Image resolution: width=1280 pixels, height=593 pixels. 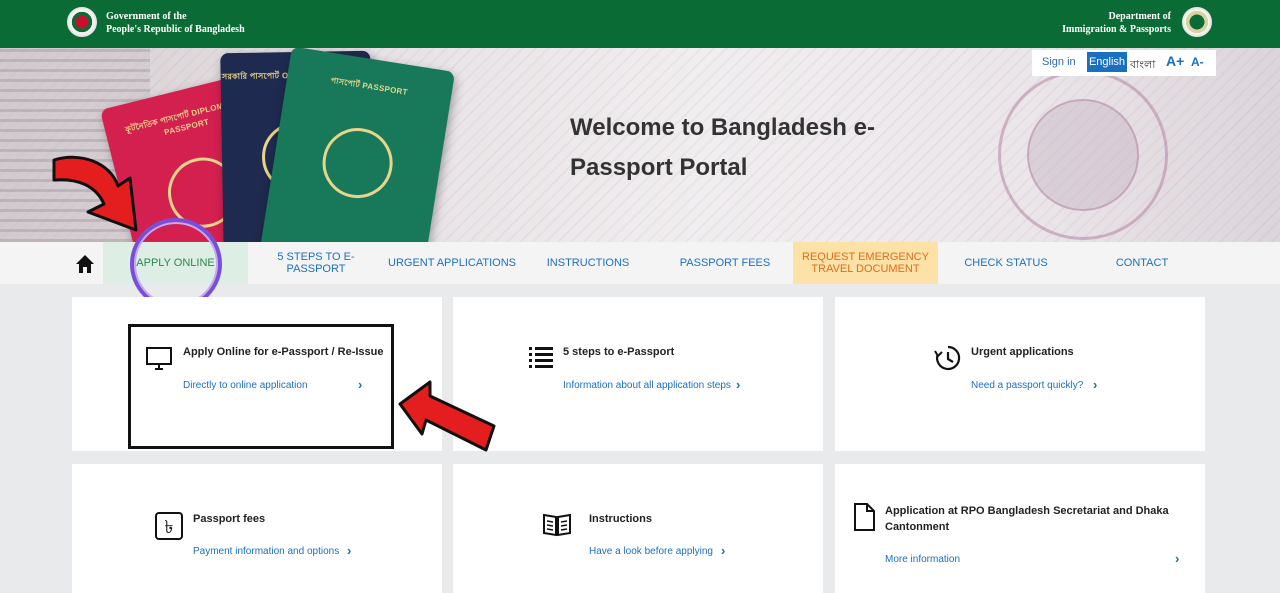 I want to click on gov-line-1: Government of the, so click(x=146, y=16).